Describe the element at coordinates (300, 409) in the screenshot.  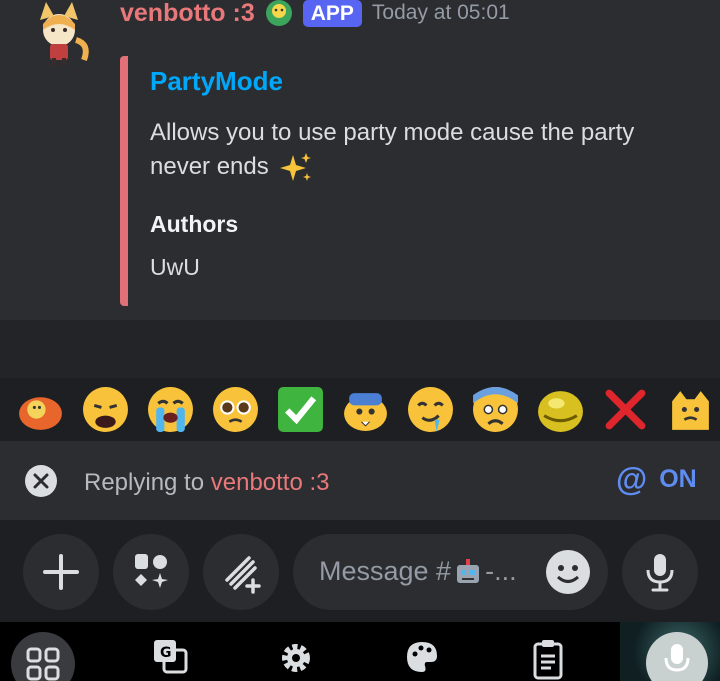
I see `check-mark-button-icon` at that location.